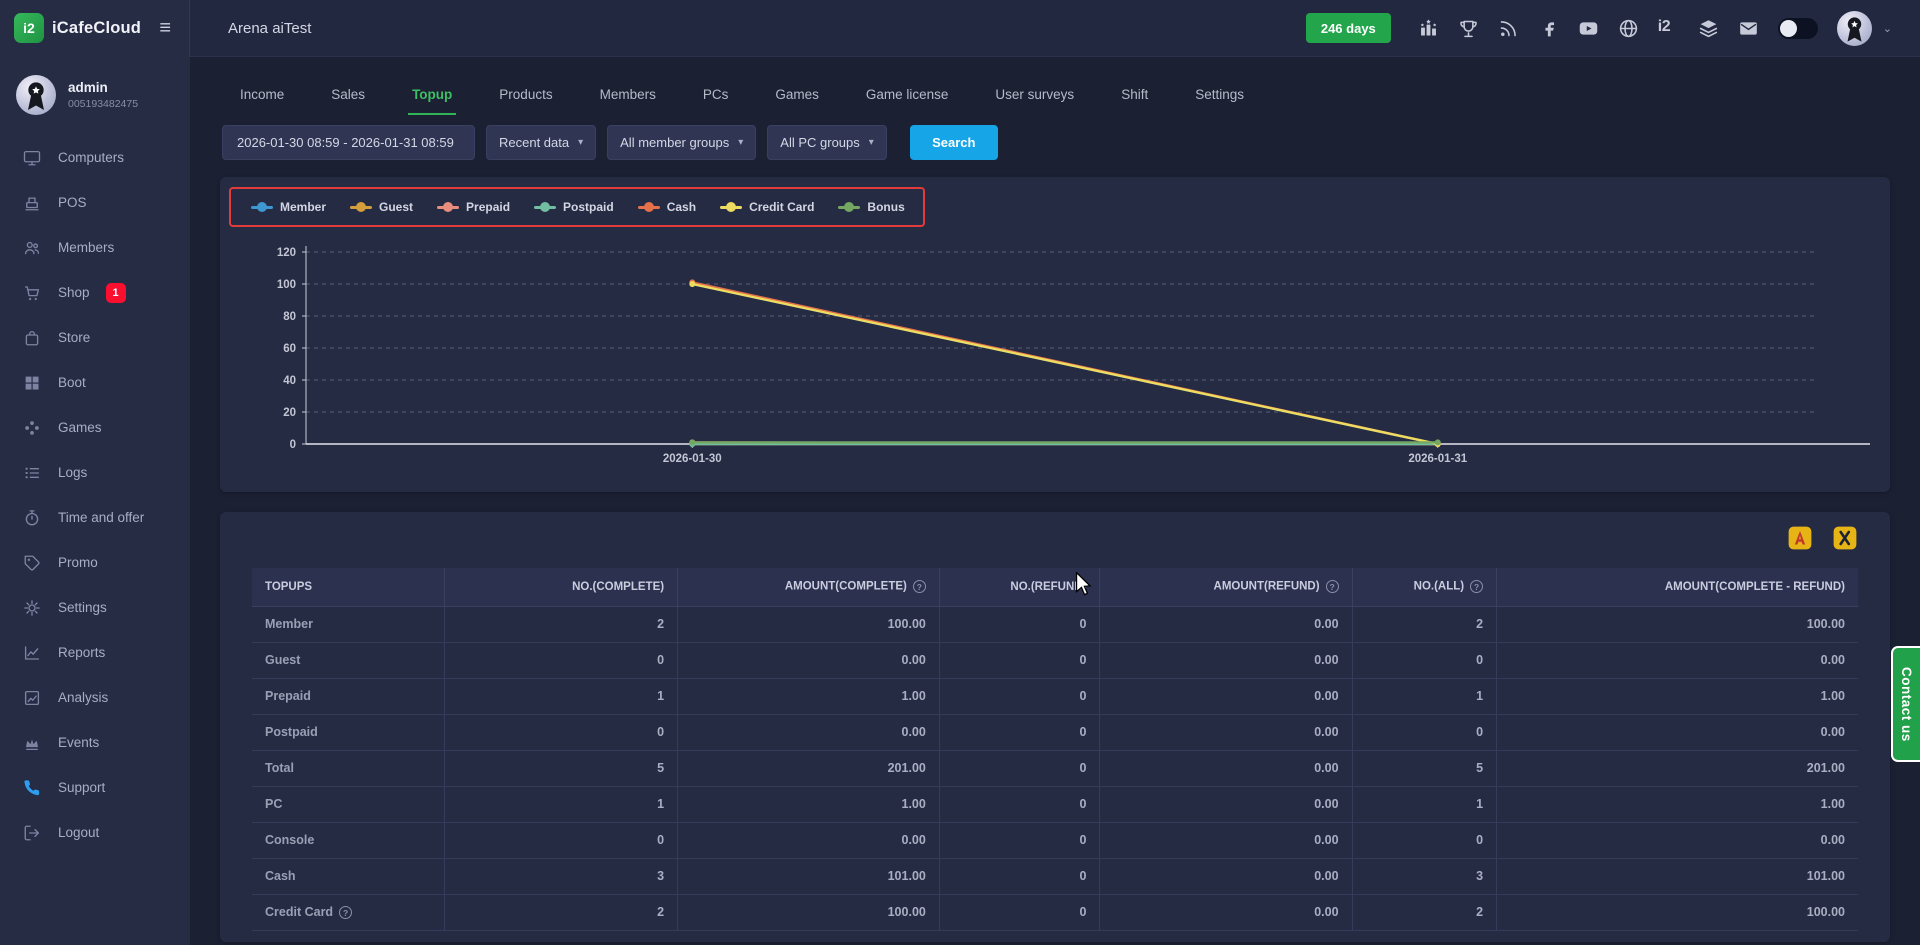  What do you see at coordinates (95, 652) in the screenshot?
I see `sidebar-item-reports: Reports` at bounding box center [95, 652].